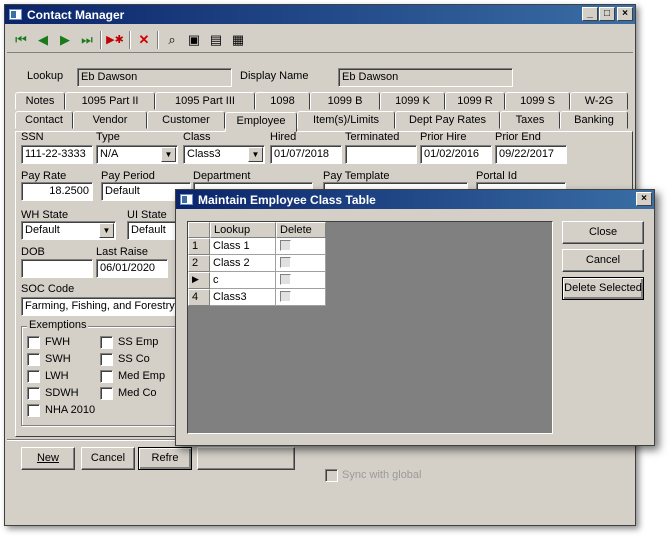 This screenshot has width=672, height=539. What do you see at coordinates (48, 458) in the screenshot?
I see `new-button: New` at bounding box center [48, 458].